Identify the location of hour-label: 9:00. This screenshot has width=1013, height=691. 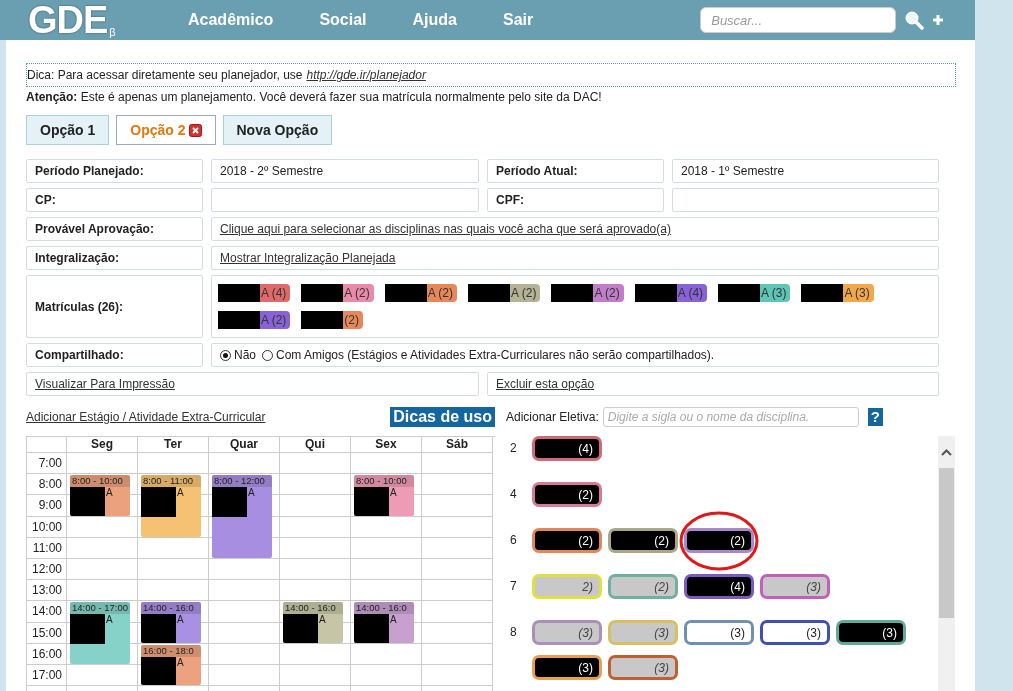
(47, 506).